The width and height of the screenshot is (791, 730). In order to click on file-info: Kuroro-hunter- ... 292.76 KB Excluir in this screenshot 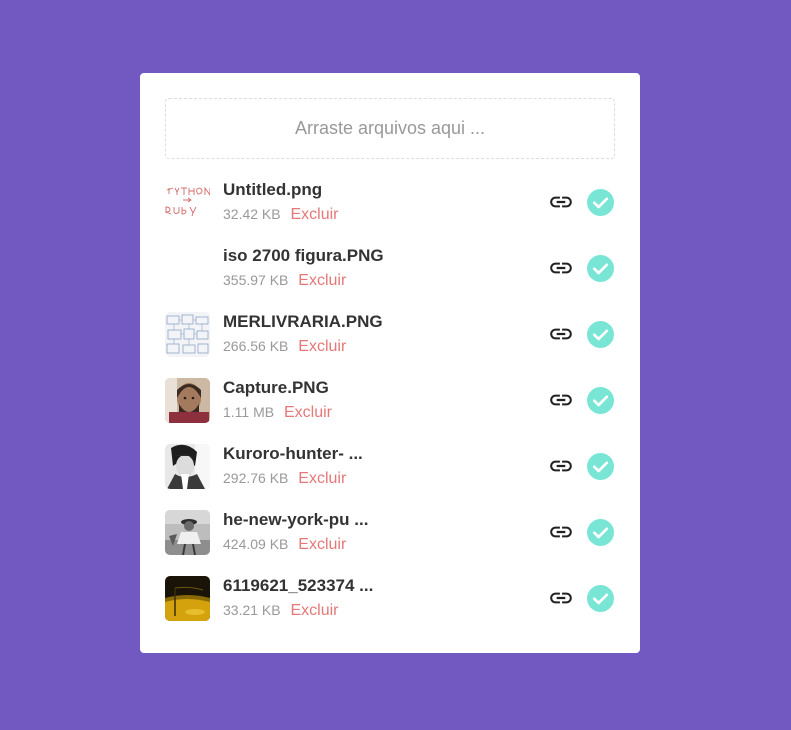, I will do `click(264, 466)`.